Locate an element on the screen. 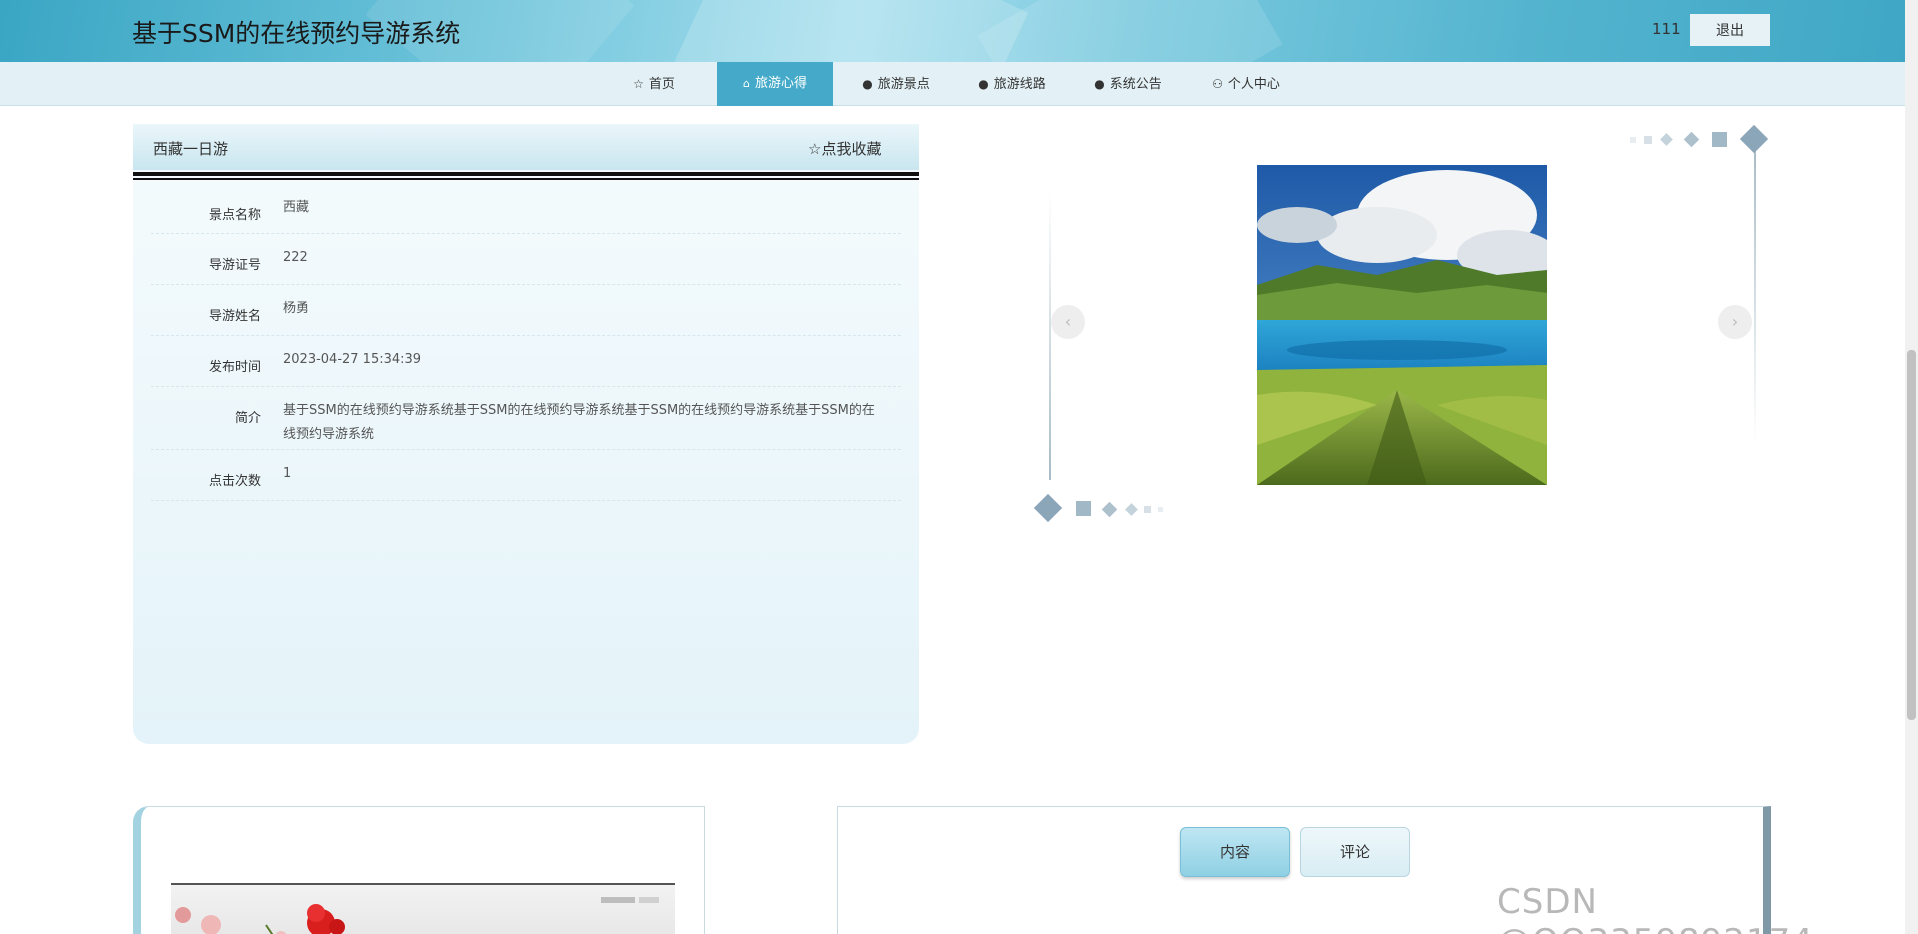 This screenshot has height=934, width=1918. image-preview-panel is located at coordinates (419, 870).